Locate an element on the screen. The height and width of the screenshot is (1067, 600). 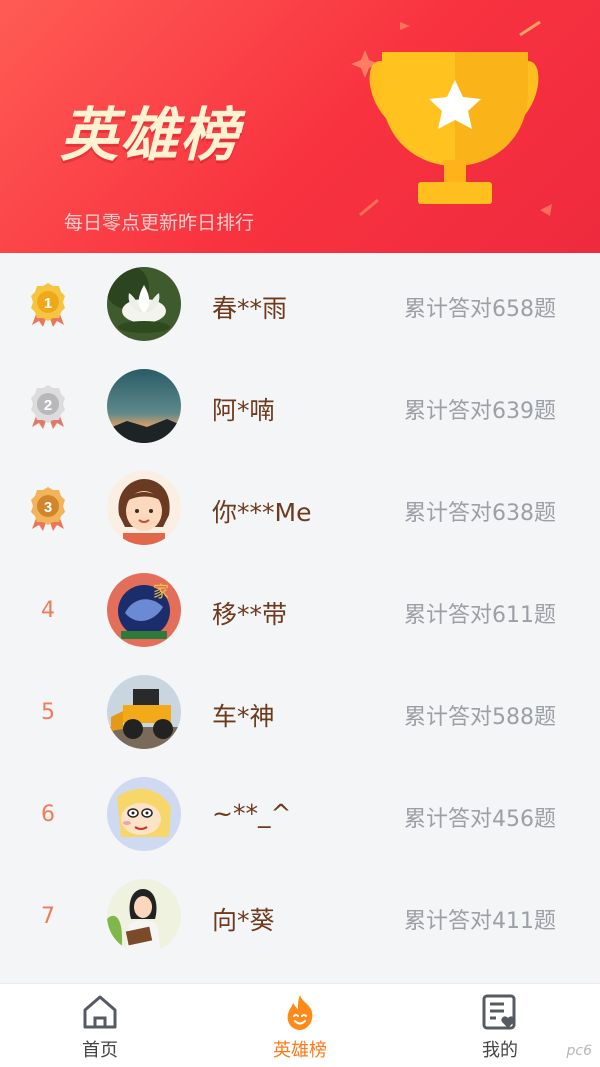
silver-medal-icon: 2 is located at coordinates (48, 406).